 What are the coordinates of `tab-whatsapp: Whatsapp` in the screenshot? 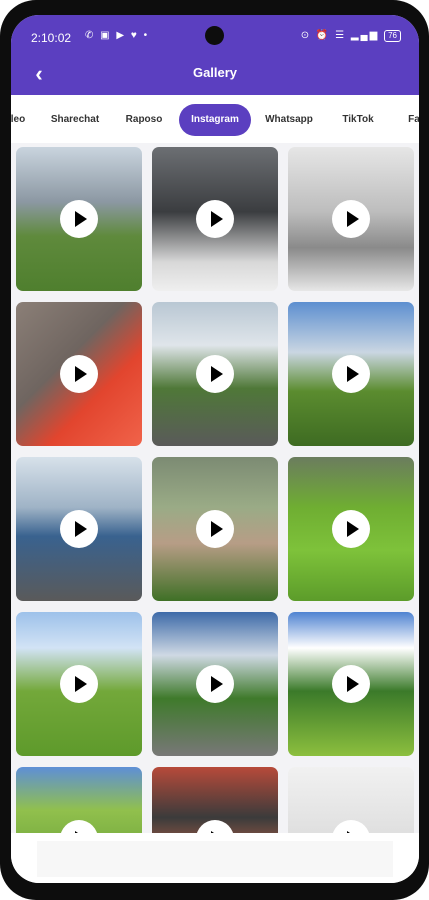 It's located at (289, 120).